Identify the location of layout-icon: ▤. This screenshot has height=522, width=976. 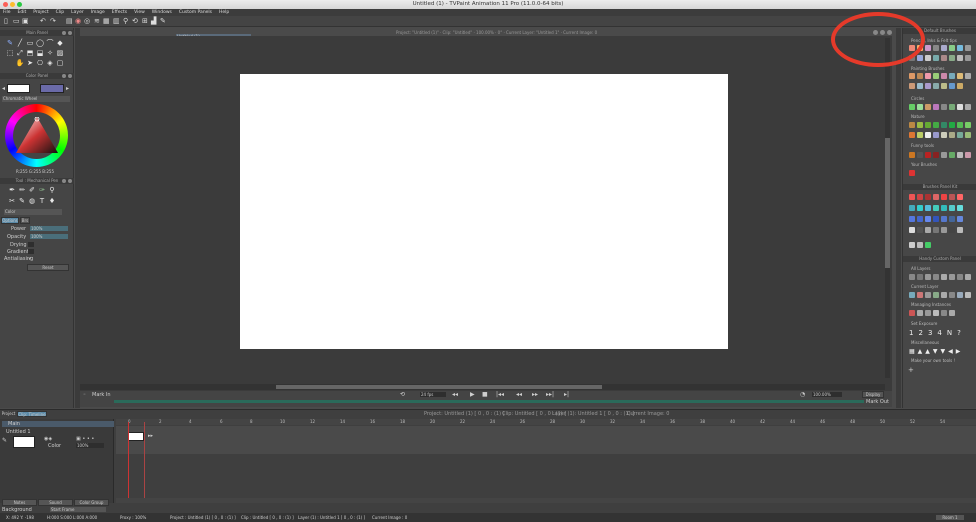
(69, 21).